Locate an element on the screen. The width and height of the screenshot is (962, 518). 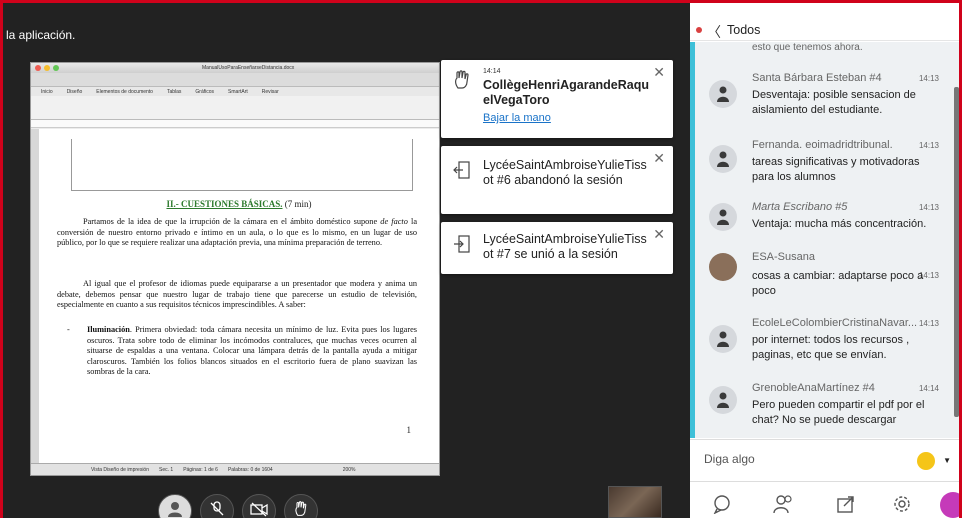
message-time: 14:14 is located at coordinates (928, 388).